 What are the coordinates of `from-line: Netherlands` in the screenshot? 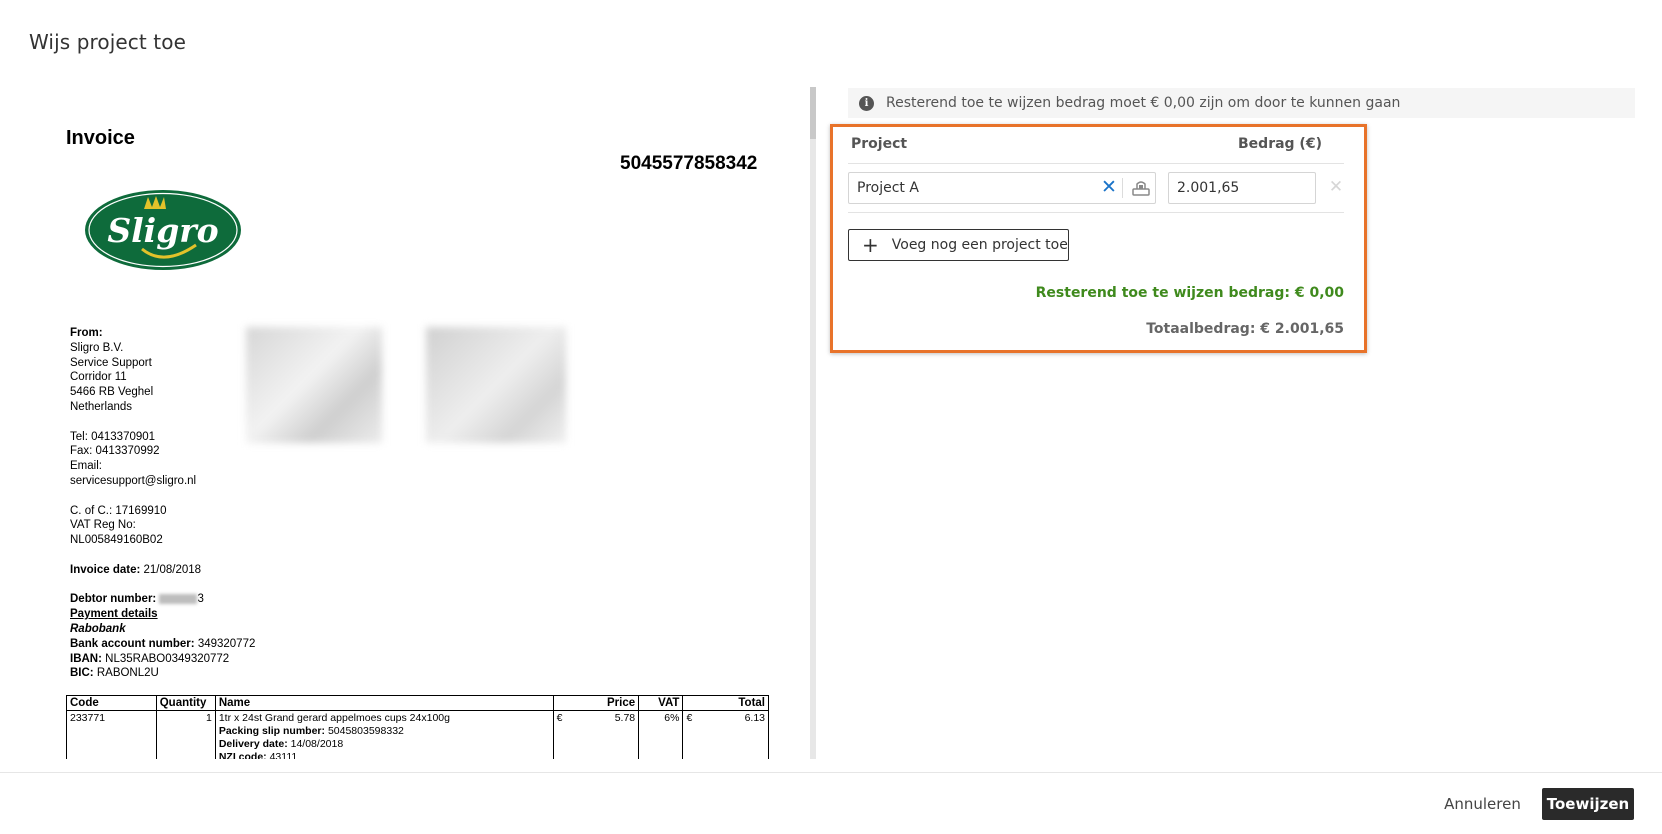 It's located at (101, 406).